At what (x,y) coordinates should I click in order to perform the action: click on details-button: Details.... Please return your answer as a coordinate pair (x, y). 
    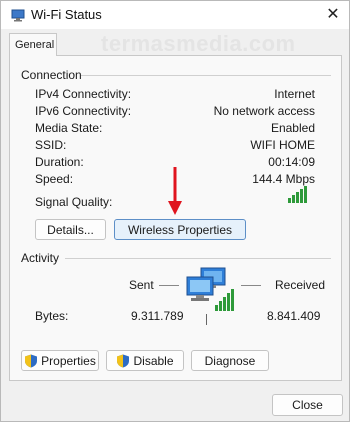
    Looking at the image, I should click on (70, 229).